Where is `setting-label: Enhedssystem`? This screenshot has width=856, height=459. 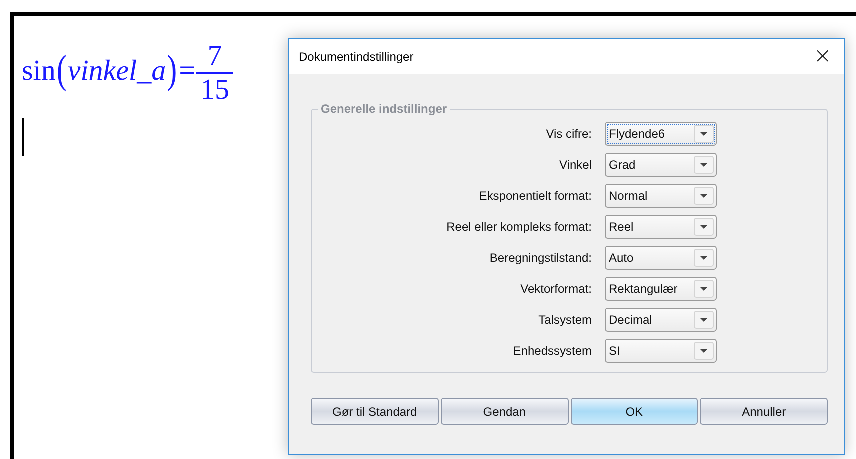
setting-label: Enhedssystem is located at coordinates (552, 351).